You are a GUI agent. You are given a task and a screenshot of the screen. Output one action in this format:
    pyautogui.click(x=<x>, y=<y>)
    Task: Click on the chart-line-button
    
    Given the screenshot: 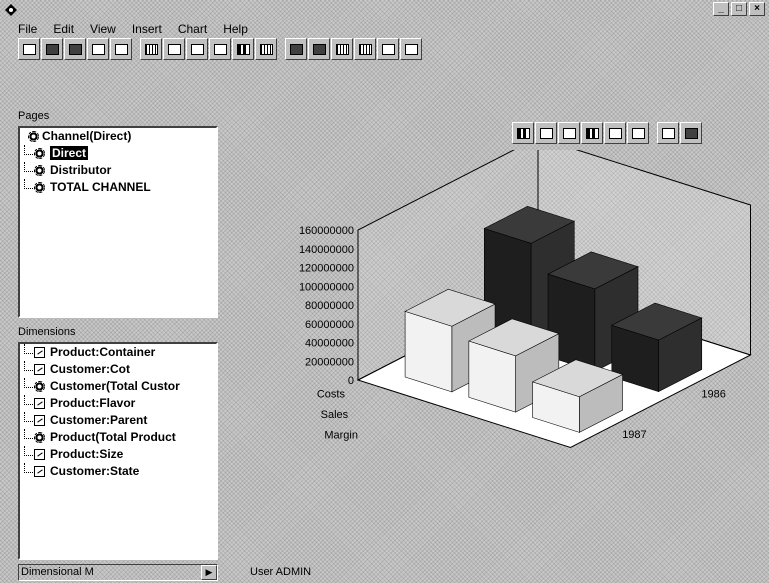 What is the action you would take?
    pyautogui.click(x=546, y=133)
    